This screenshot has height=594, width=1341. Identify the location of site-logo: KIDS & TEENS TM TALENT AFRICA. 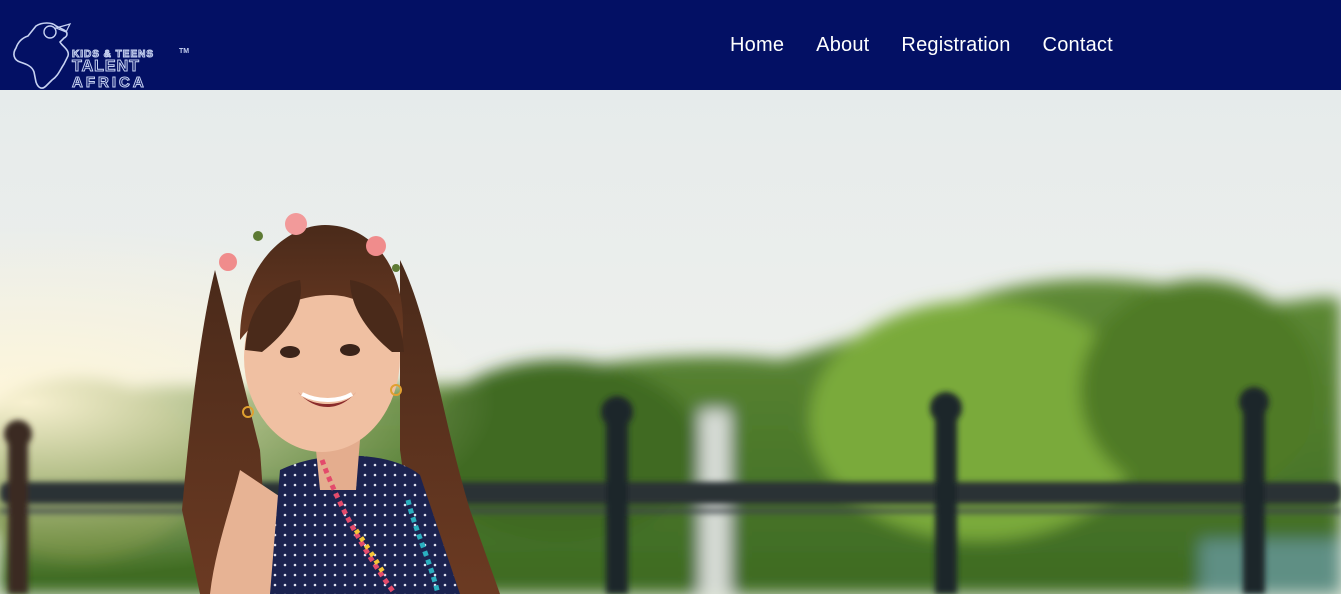
(104, 56).